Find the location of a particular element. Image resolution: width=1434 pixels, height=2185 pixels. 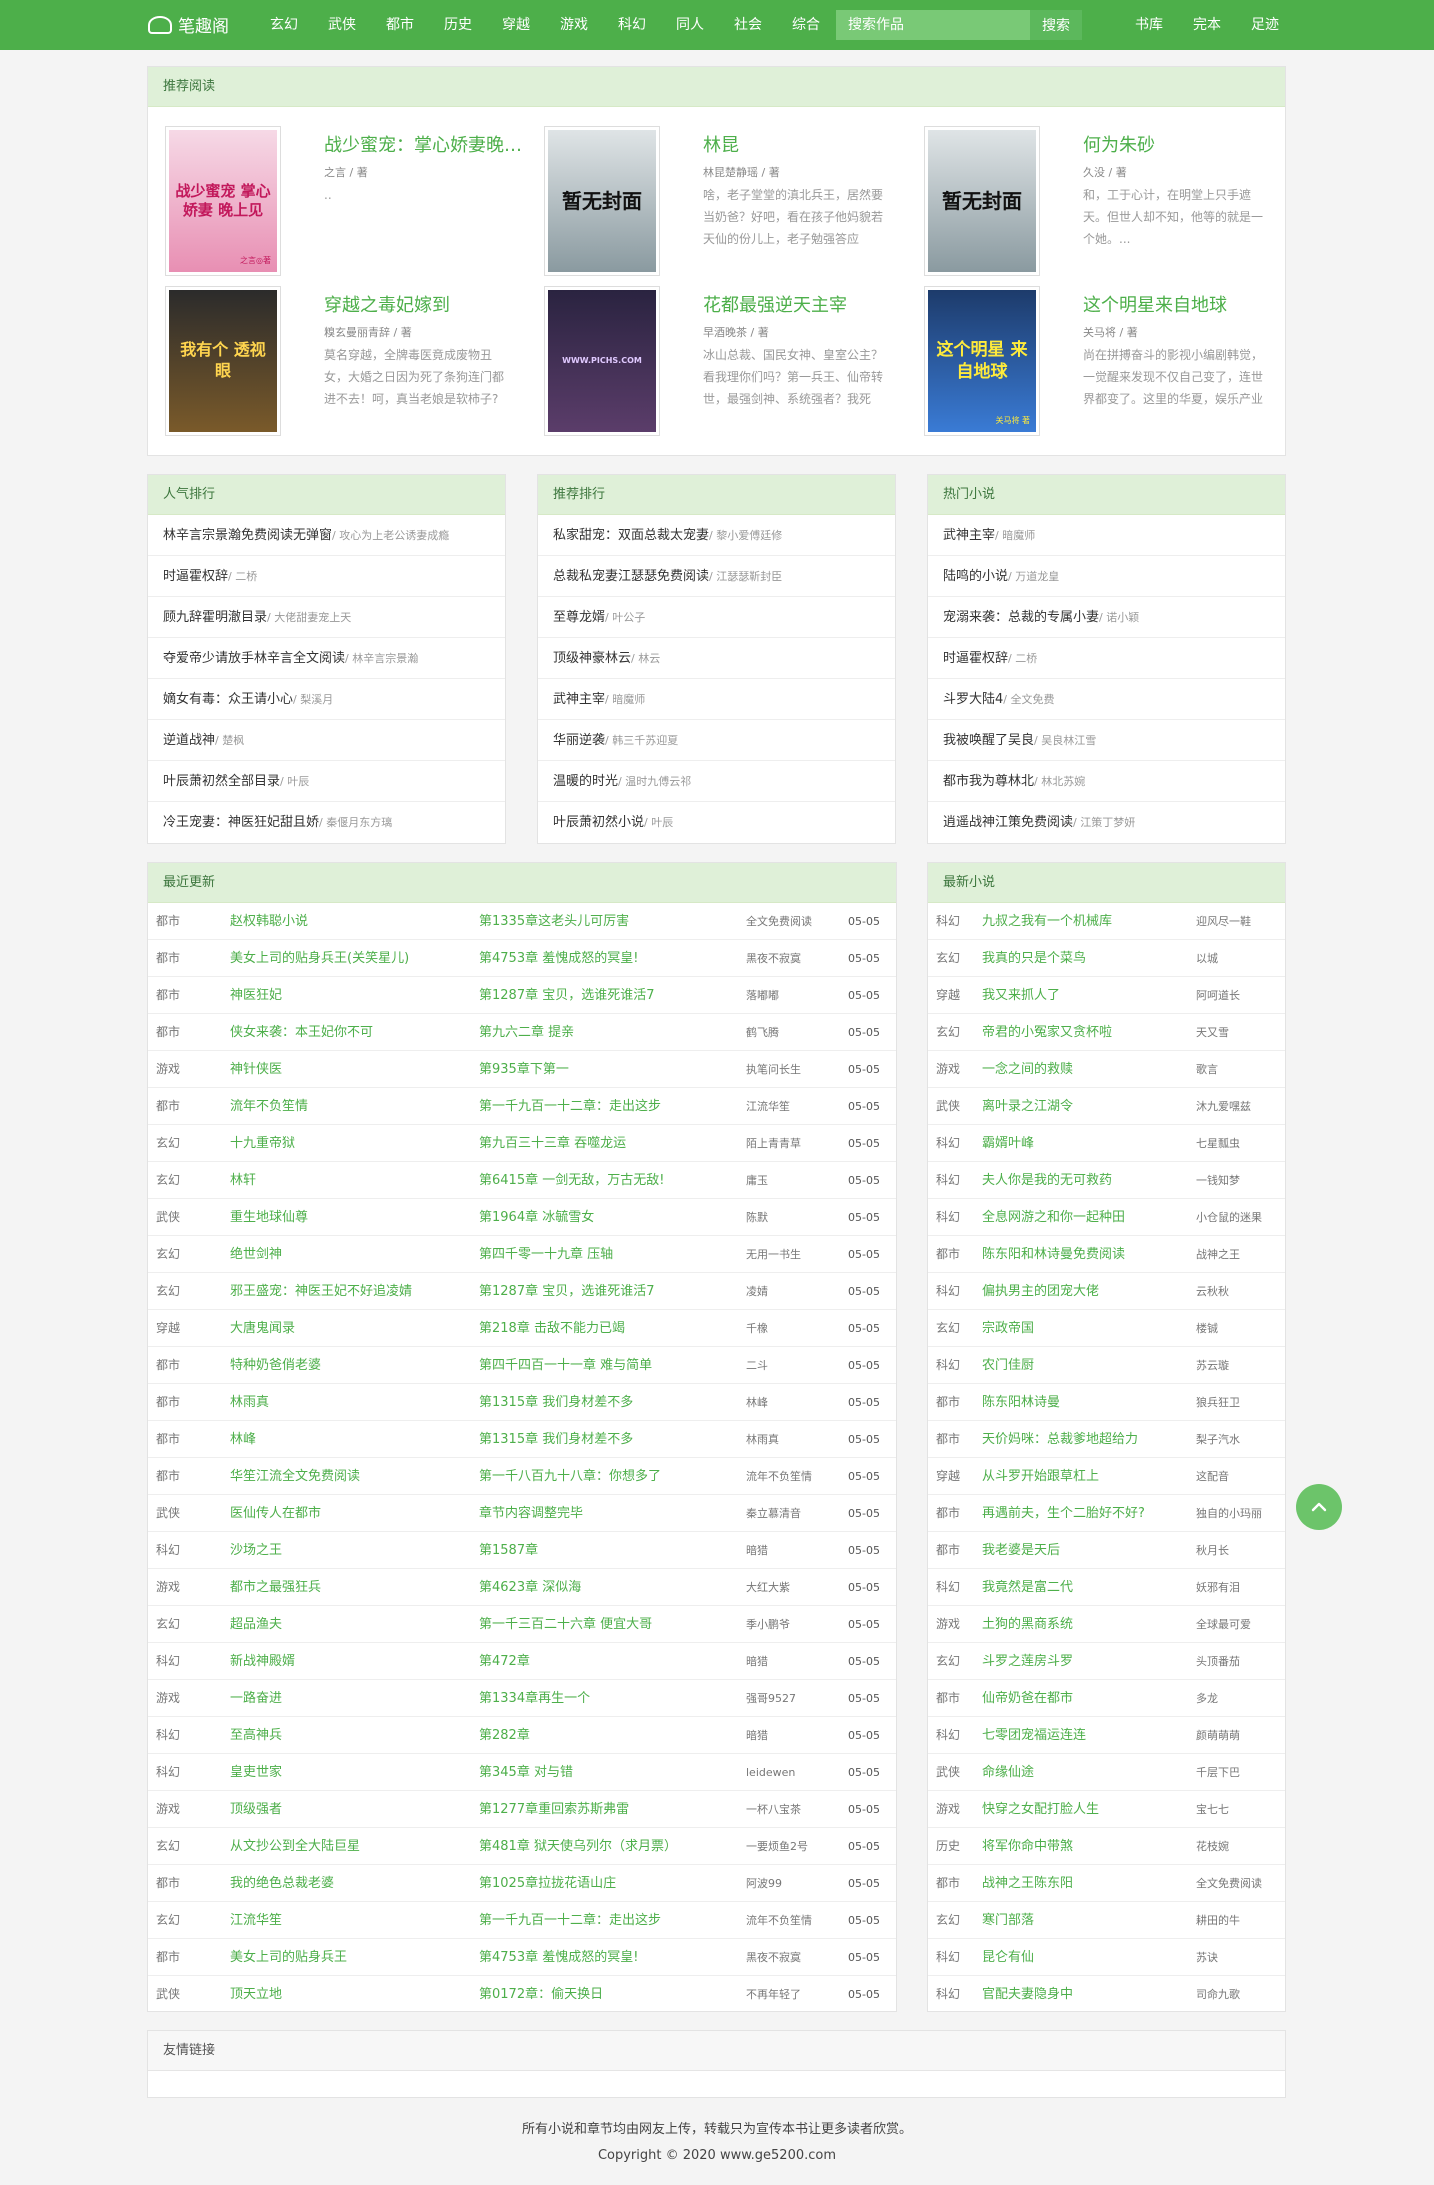

row-chapter: 第4623章 深似海 is located at coordinates (614, 1587).